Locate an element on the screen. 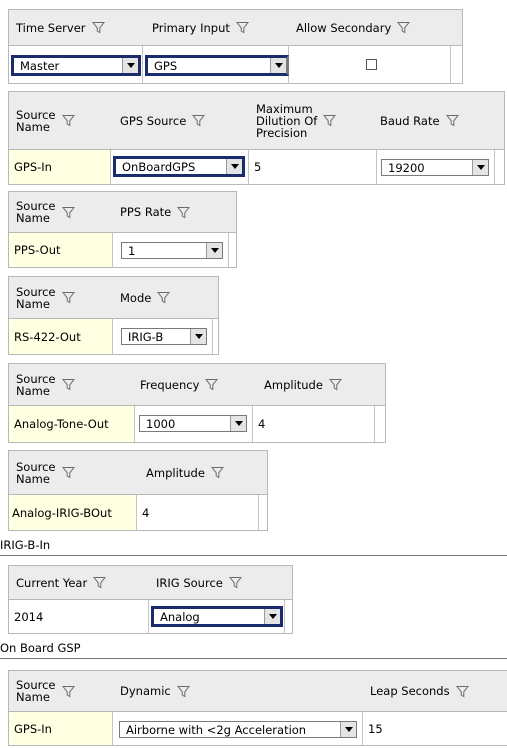  frequency-select: 1000 is located at coordinates (193, 423).